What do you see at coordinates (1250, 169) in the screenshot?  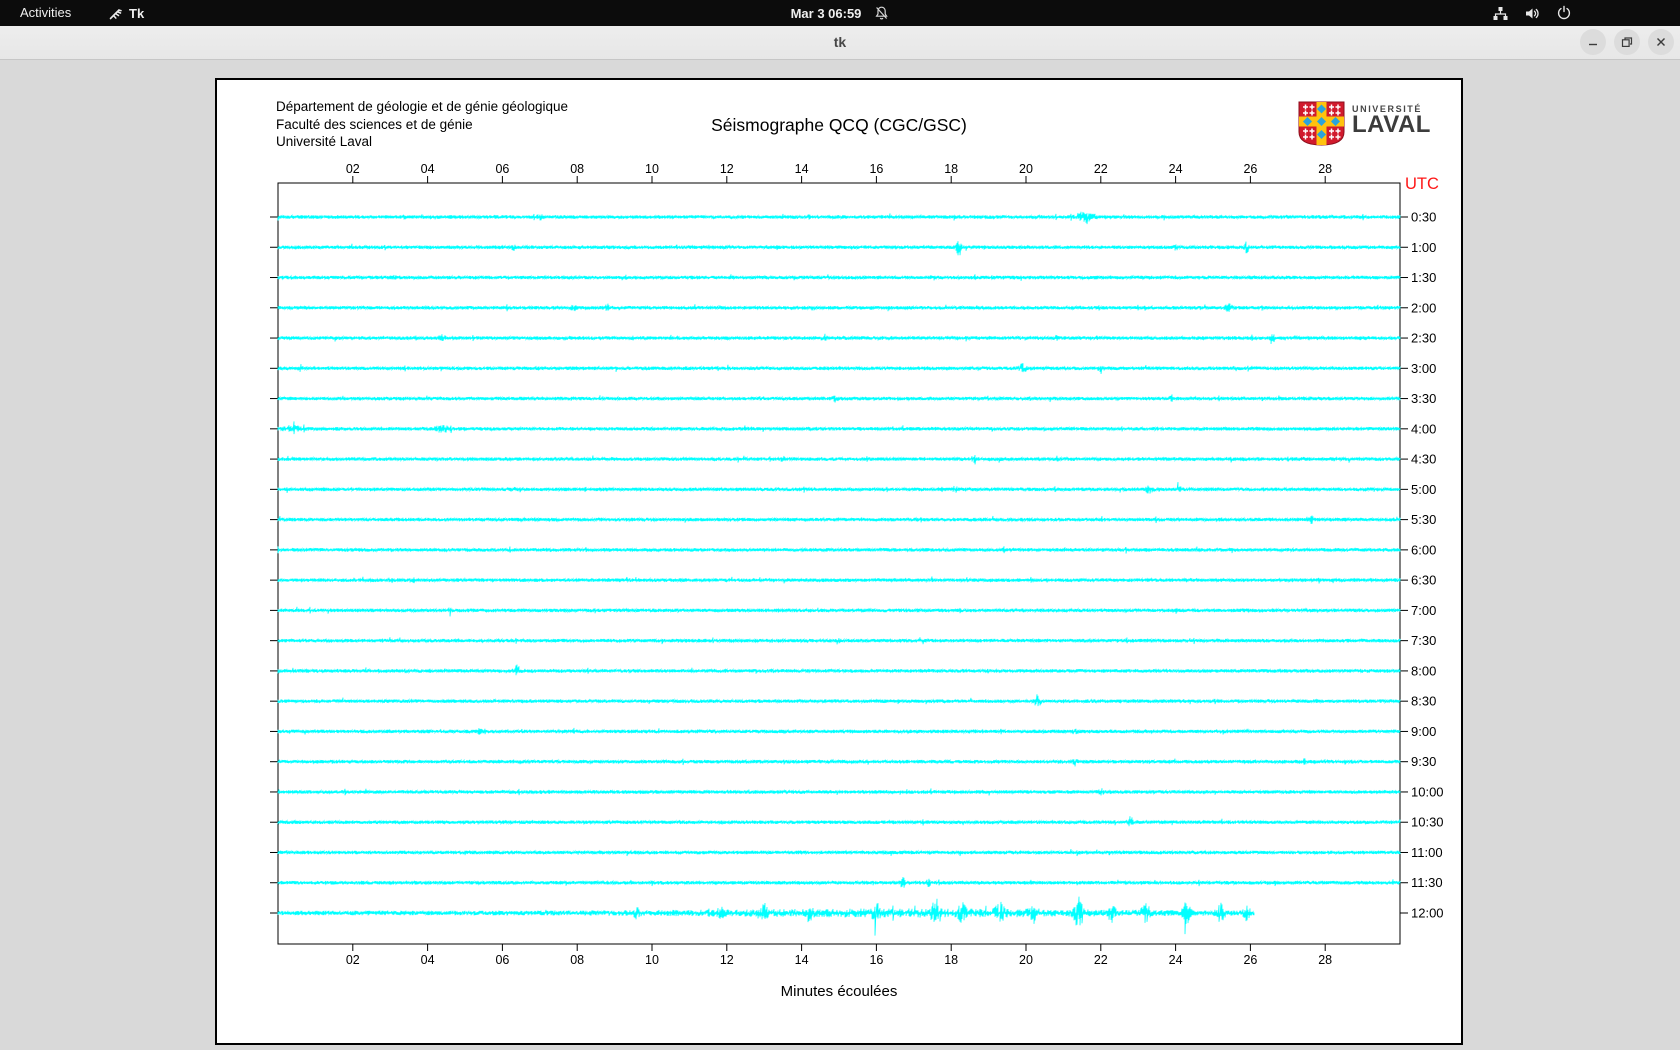 I see `x-tick-label-top: 26` at bounding box center [1250, 169].